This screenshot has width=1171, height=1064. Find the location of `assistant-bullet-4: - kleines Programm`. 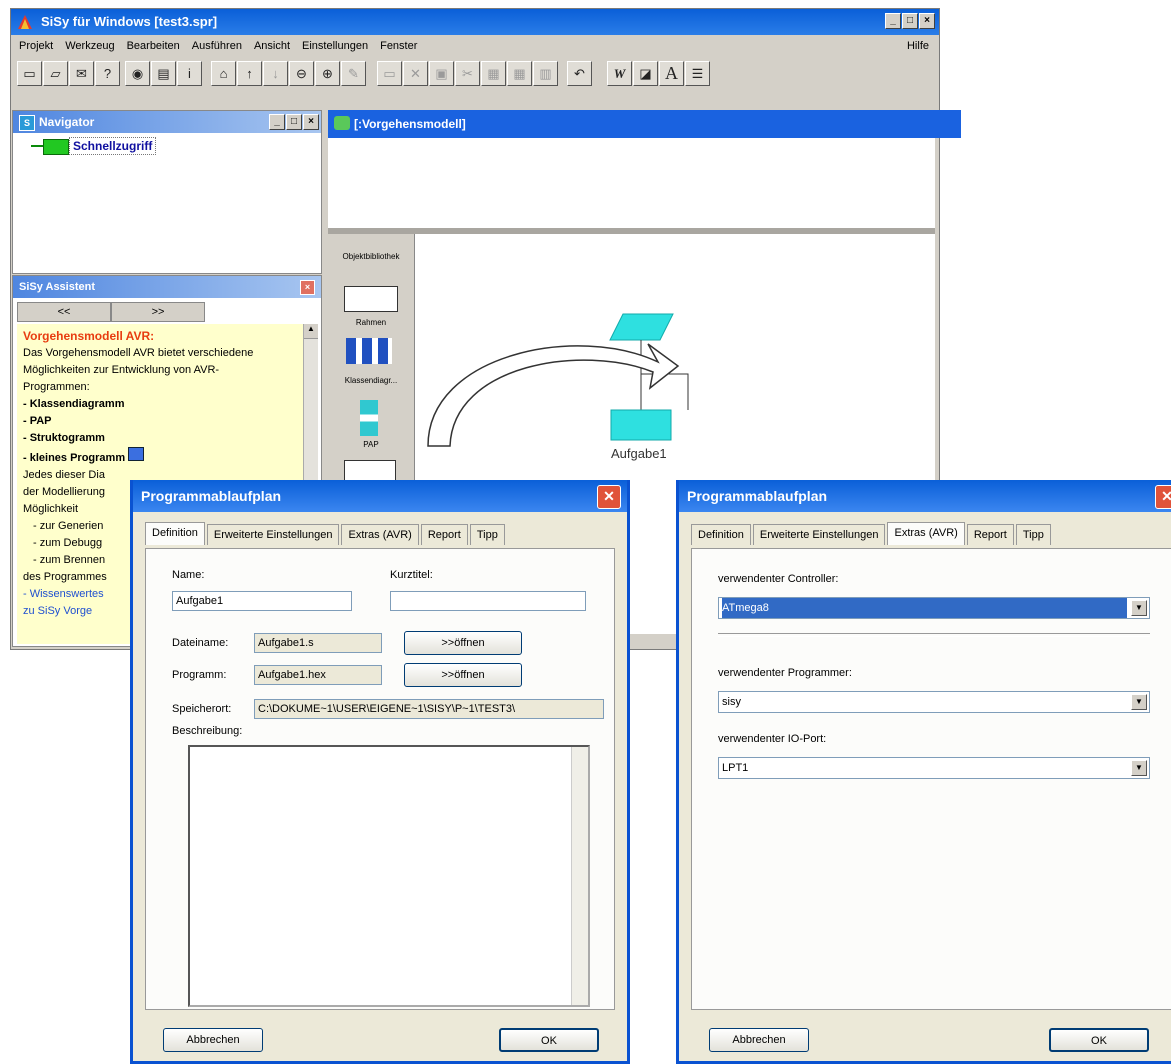

assistant-bullet-4: - kleines Programm is located at coordinates (160, 457).